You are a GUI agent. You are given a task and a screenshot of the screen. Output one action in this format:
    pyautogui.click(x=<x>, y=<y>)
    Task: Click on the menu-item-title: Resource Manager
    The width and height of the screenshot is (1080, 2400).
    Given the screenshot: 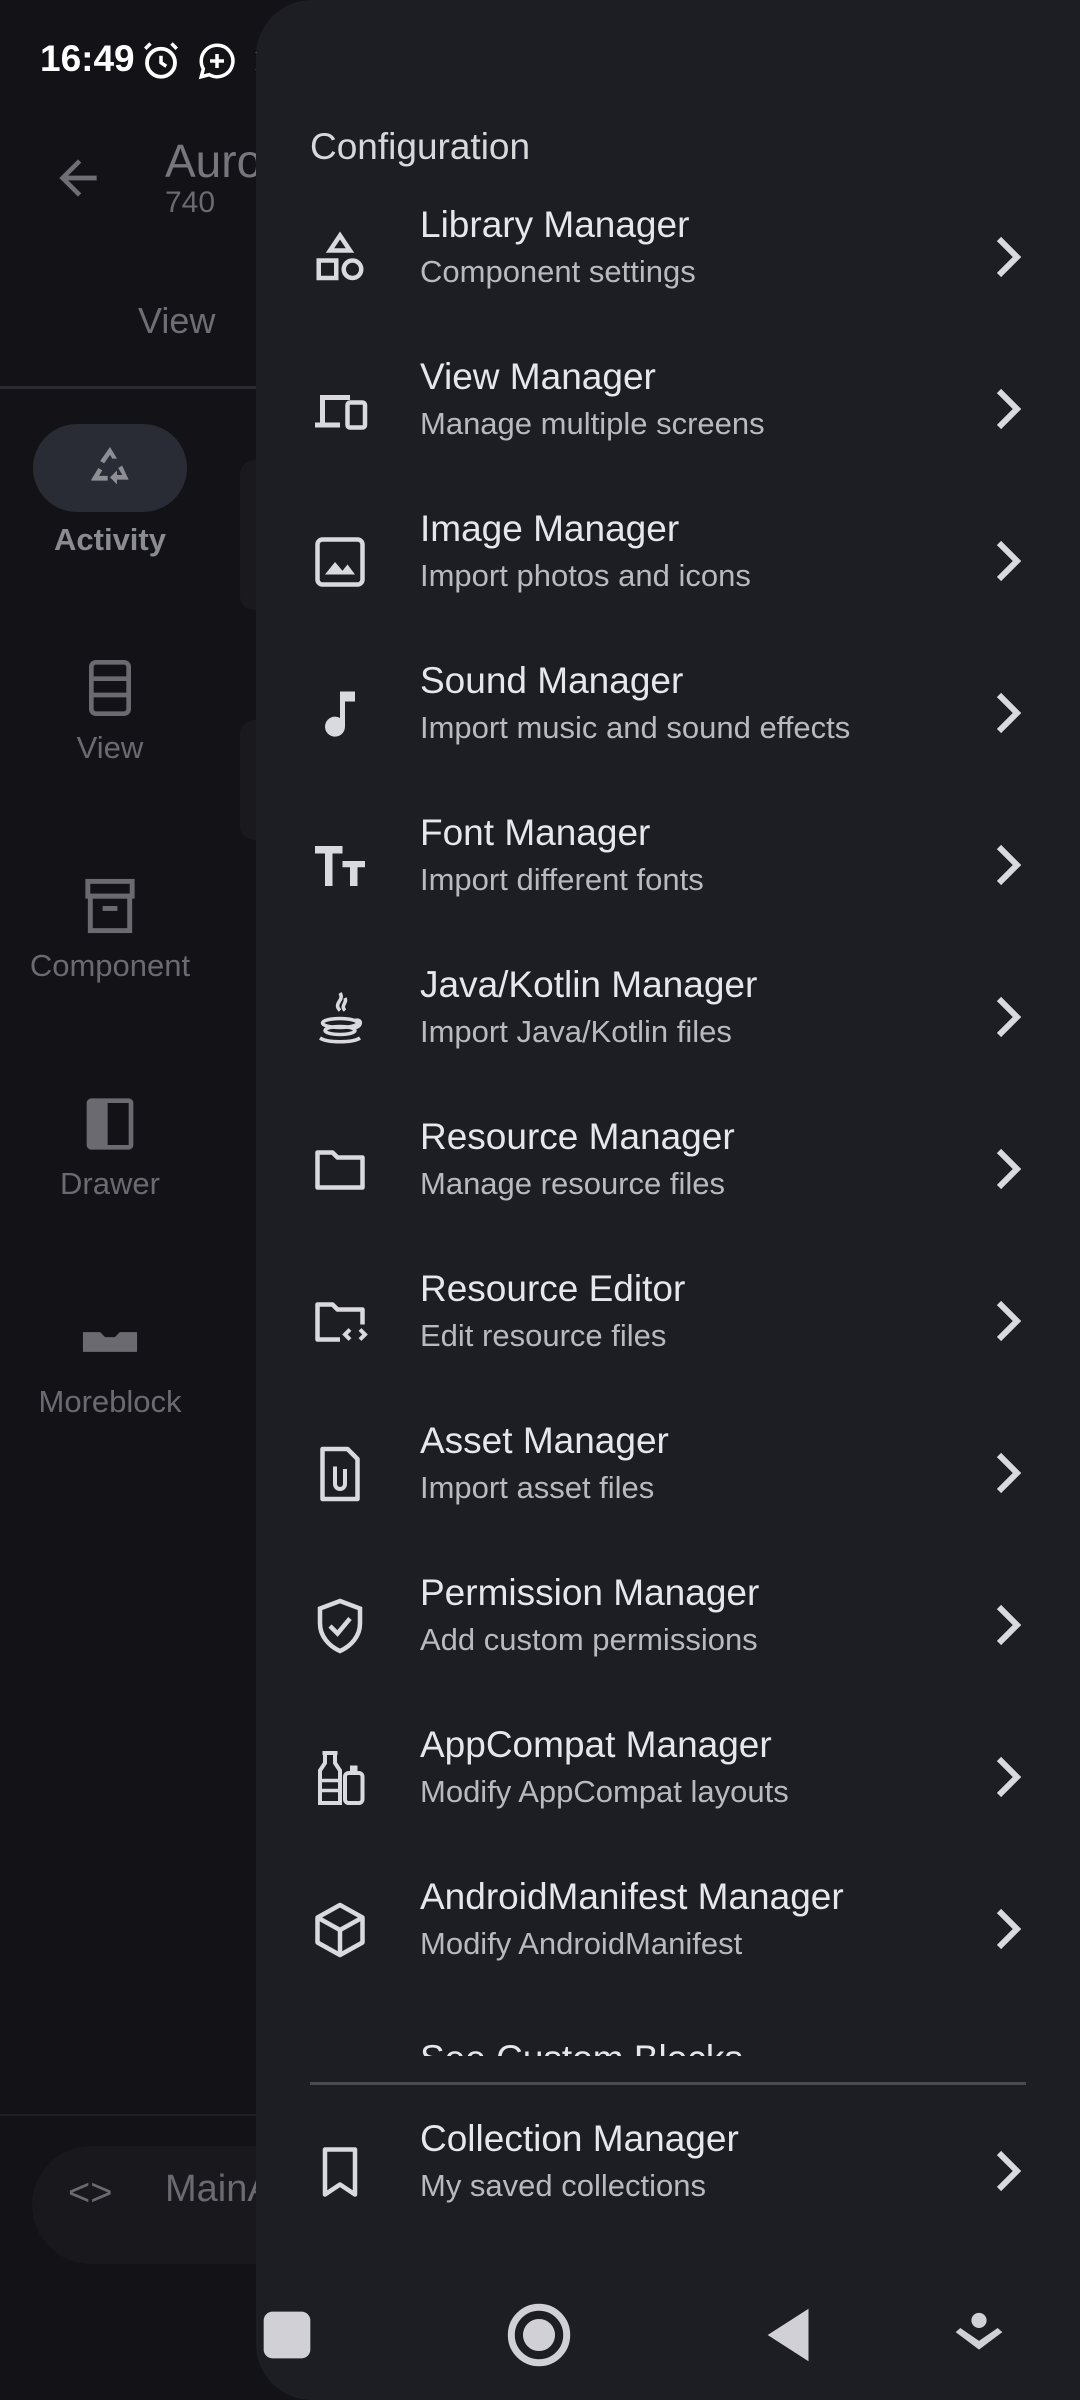 What is the action you would take?
    pyautogui.click(x=577, y=1136)
    